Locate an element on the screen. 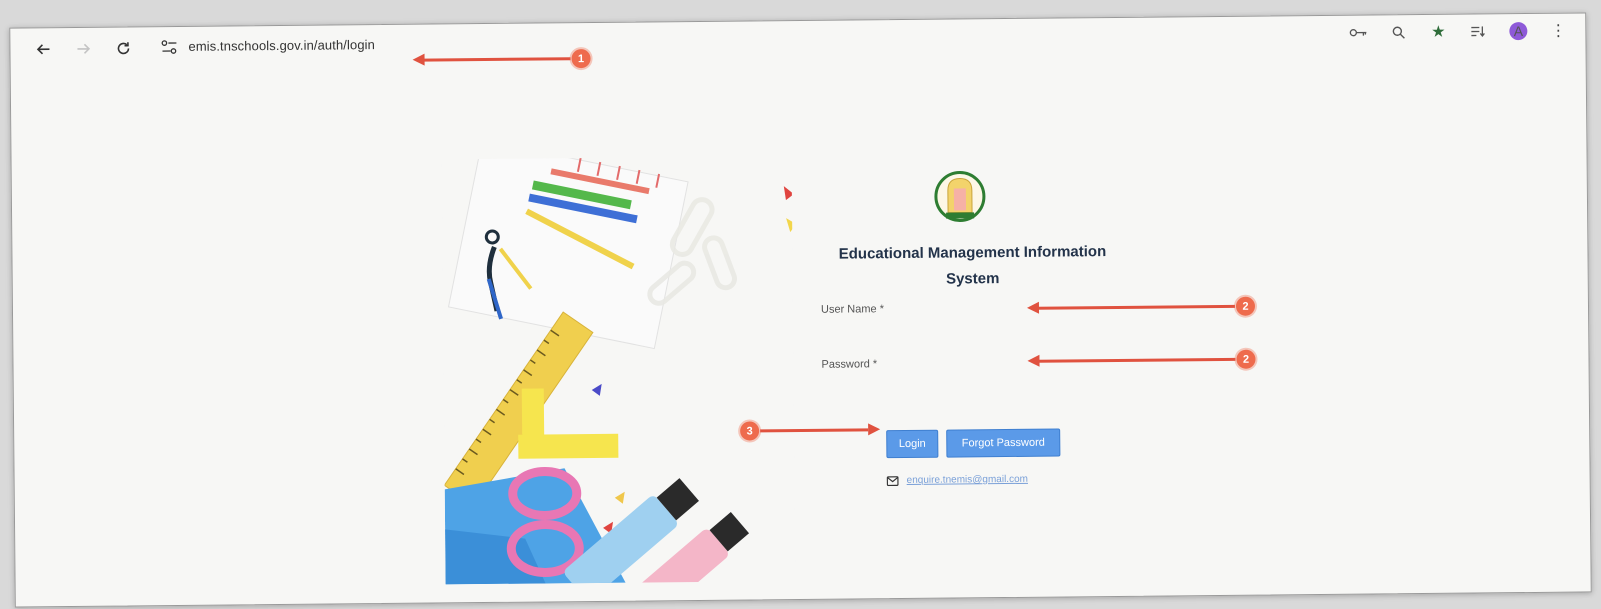  more-menu-icon: ⋮ is located at coordinates (1558, 31).